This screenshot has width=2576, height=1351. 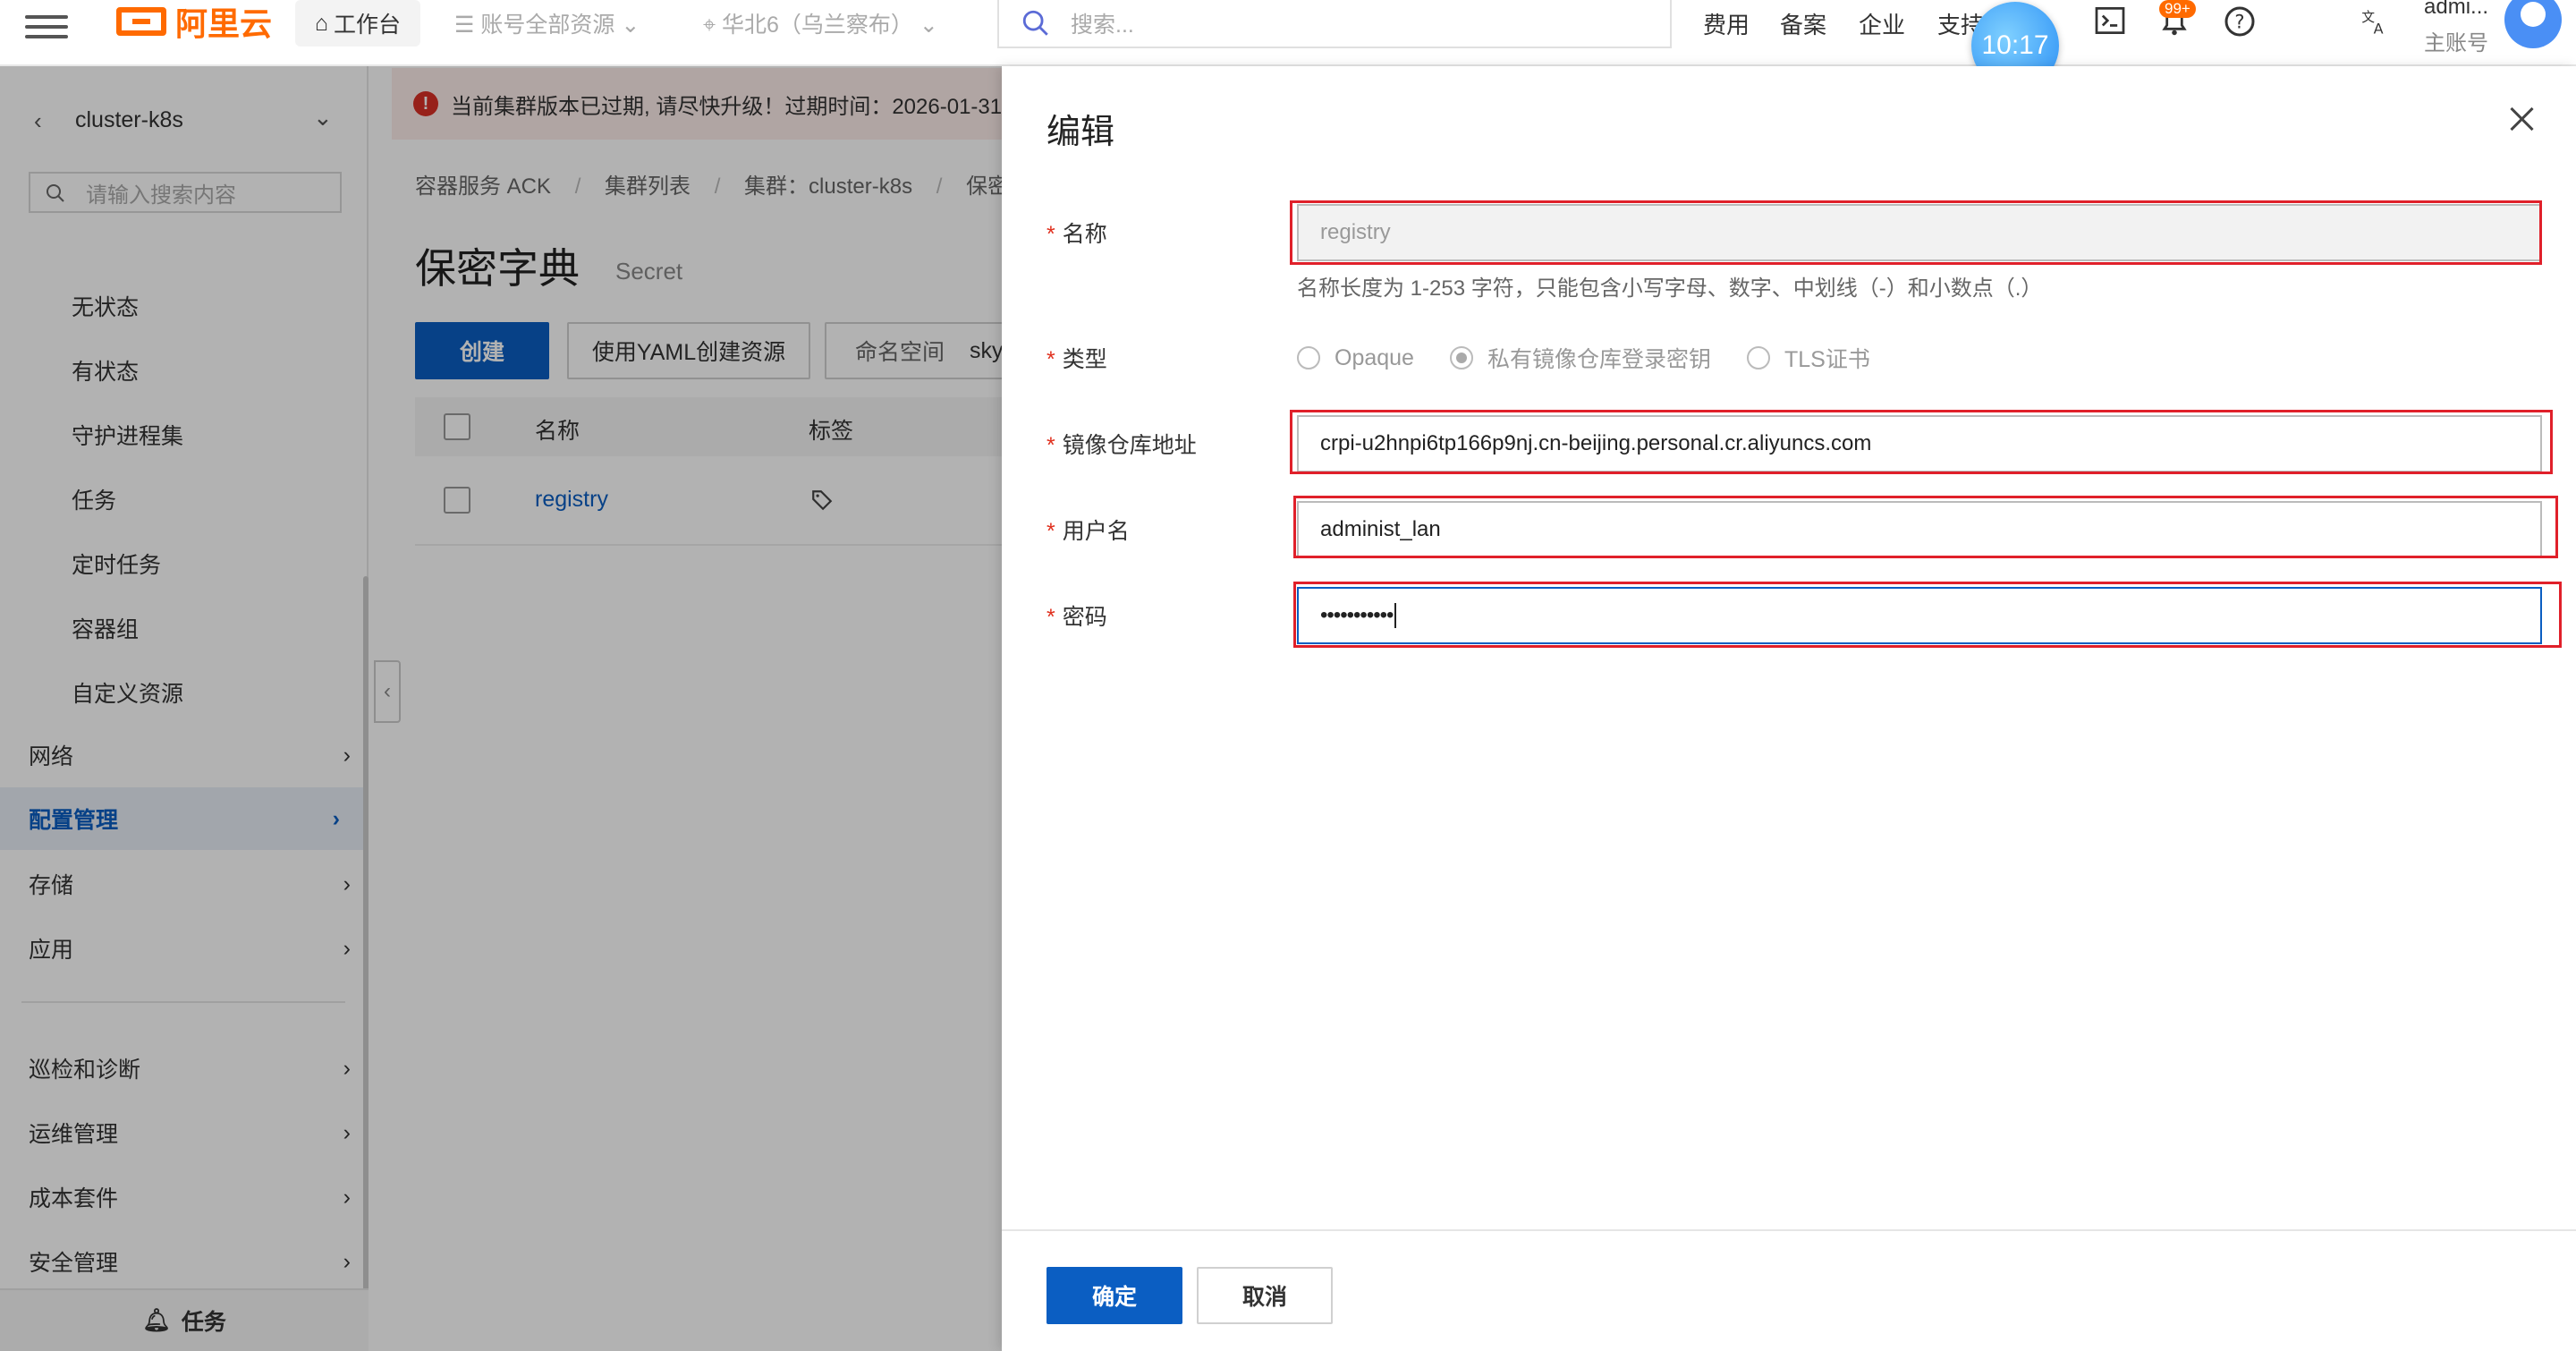 I want to click on svg-text: A, so click(x=2379, y=28).